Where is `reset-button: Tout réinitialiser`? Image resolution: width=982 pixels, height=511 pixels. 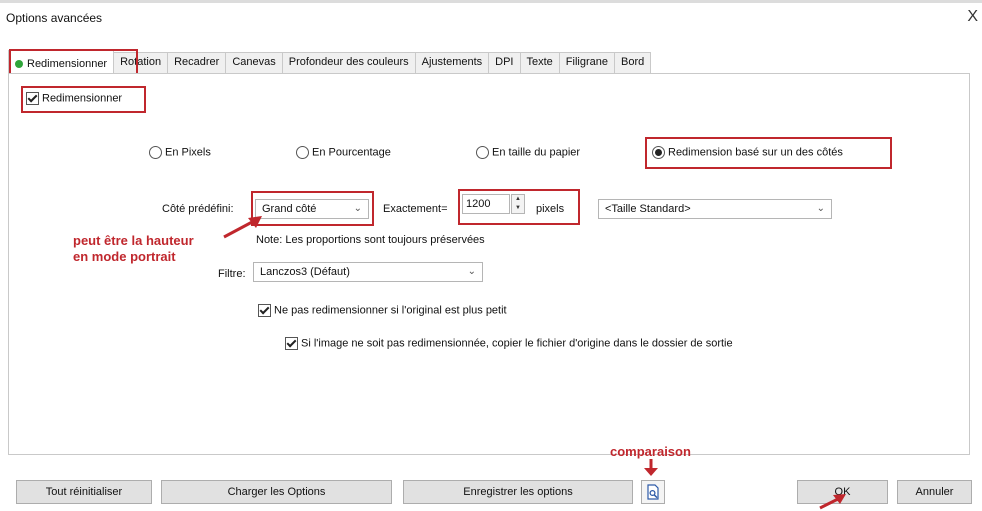
reset-button: Tout réinitialiser is located at coordinates (84, 492).